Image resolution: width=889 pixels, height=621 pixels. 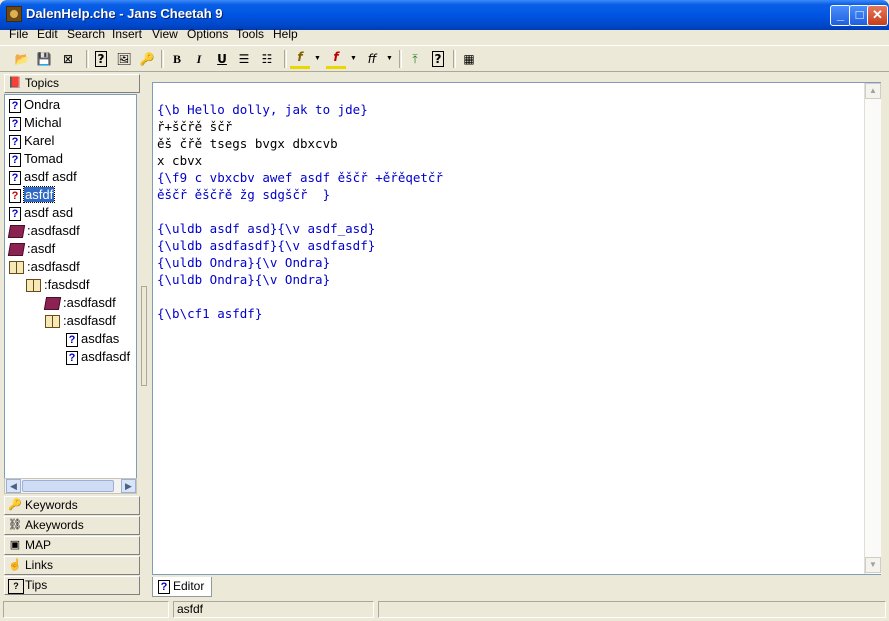 I want to click on tree-item-label: asdf asd, so click(x=49, y=212).